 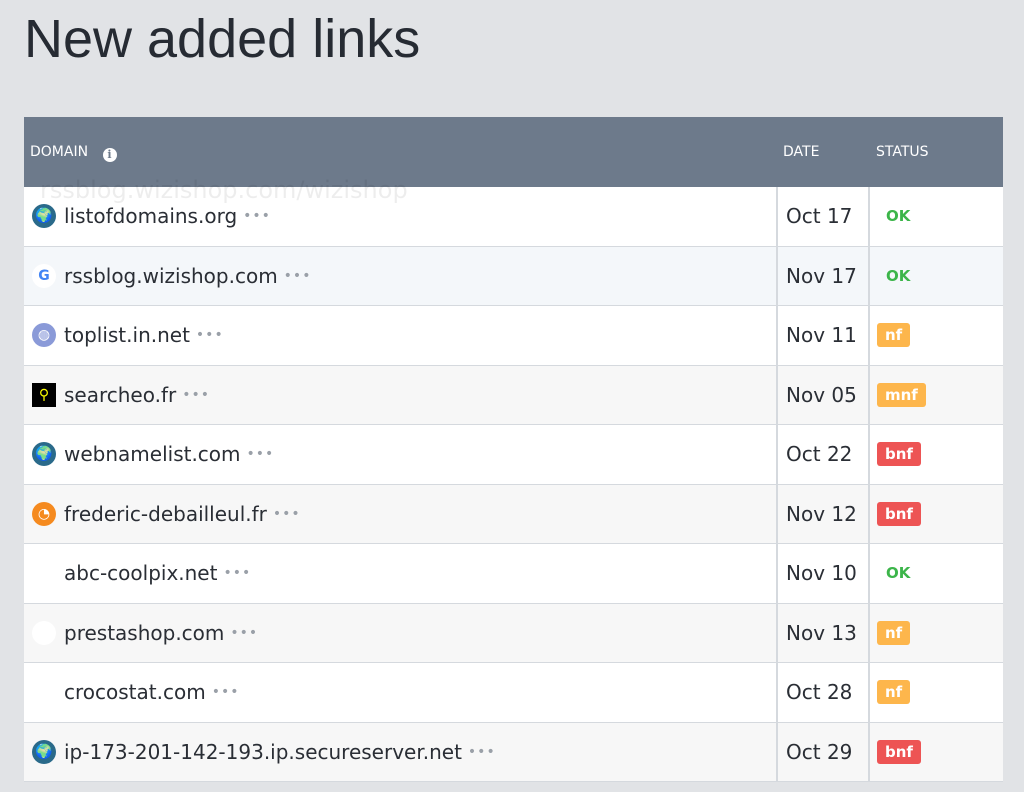 What do you see at coordinates (135, 692) in the screenshot?
I see `domain-link: crocostat.com` at bounding box center [135, 692].